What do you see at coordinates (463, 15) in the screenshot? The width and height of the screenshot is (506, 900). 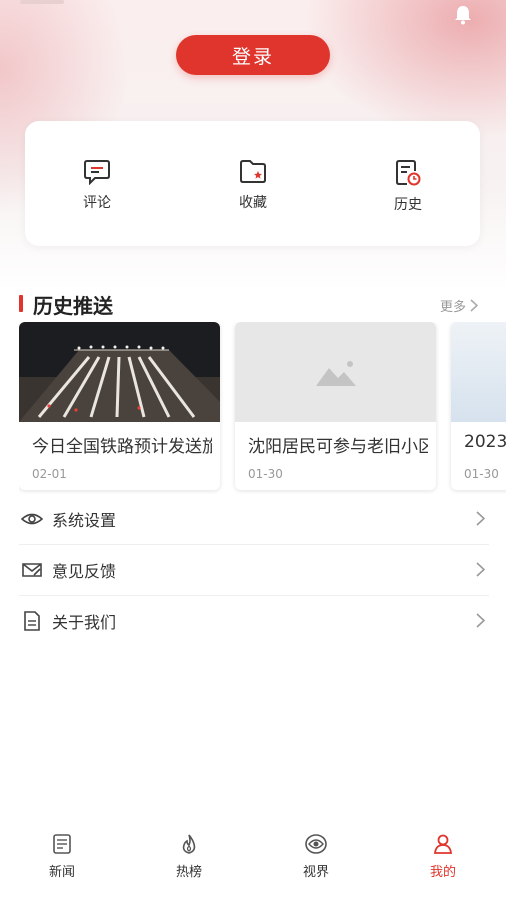 I see `bell-icon` at bounding box center [463, 15].